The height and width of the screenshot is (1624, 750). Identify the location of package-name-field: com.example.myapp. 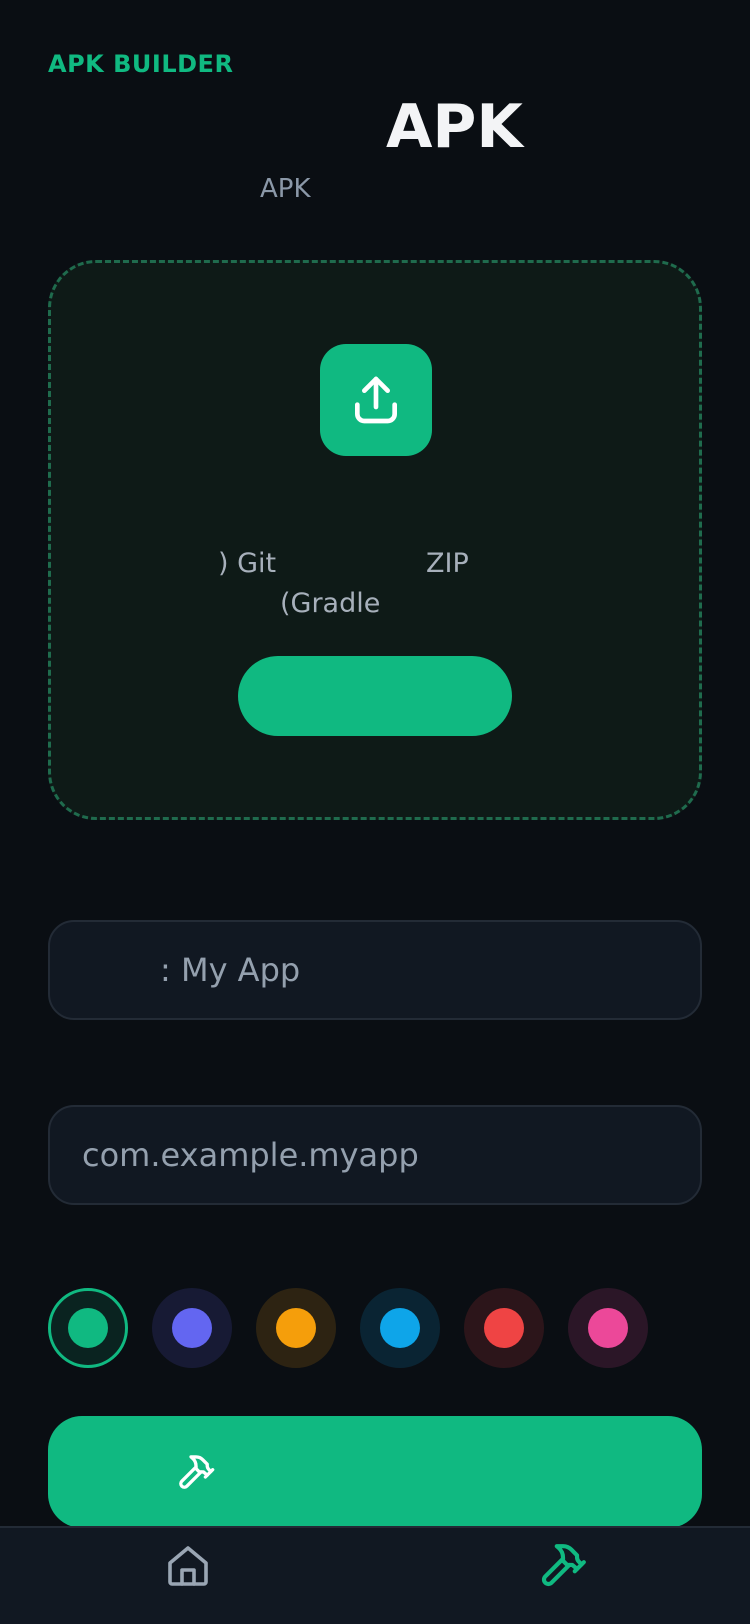
(375, 1155).